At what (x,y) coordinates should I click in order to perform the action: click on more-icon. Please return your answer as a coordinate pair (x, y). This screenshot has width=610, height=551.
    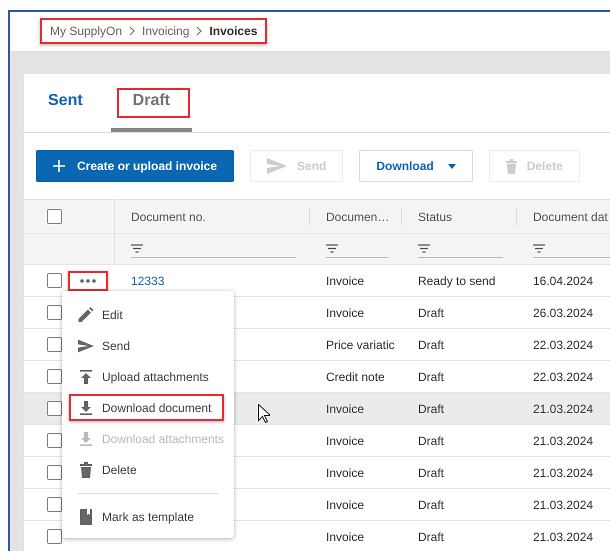
    Looking at the image, I should click on (88, 280).